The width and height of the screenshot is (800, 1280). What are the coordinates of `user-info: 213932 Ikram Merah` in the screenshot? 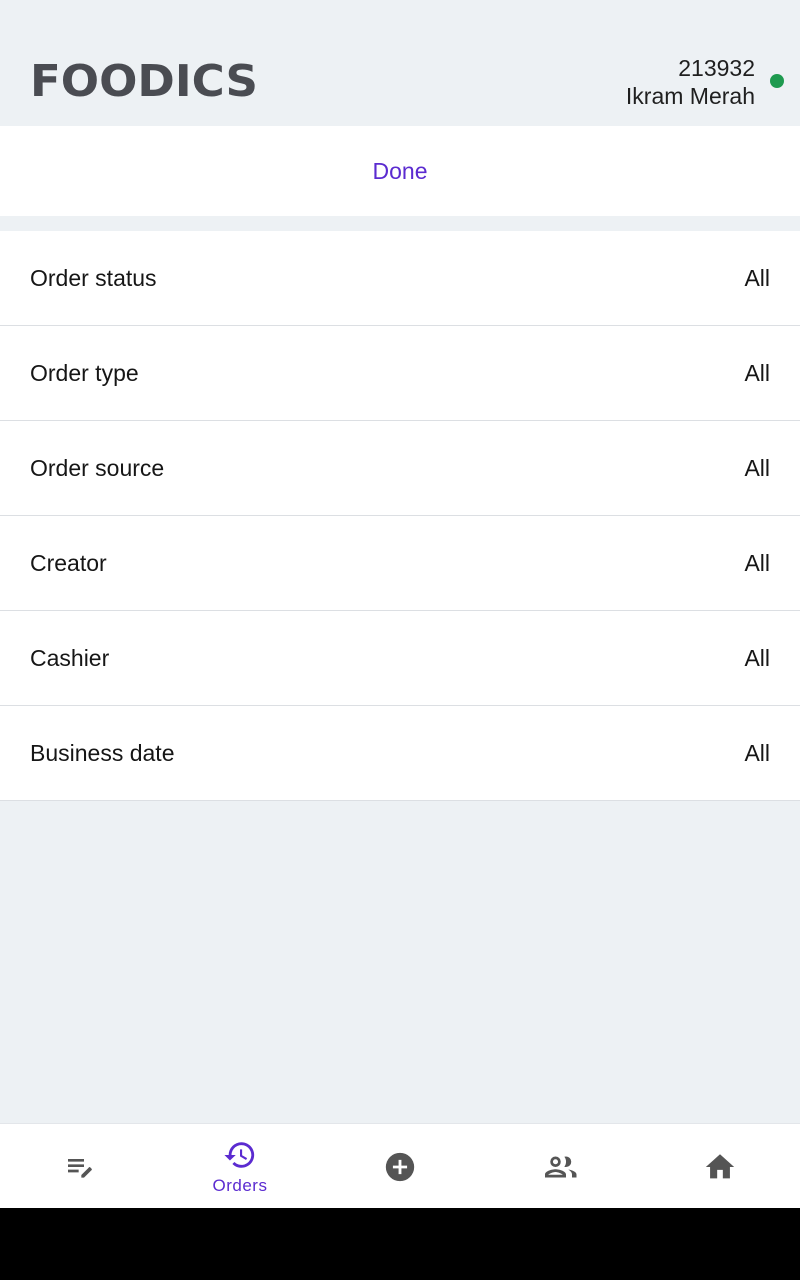 It's located at (690, 82).